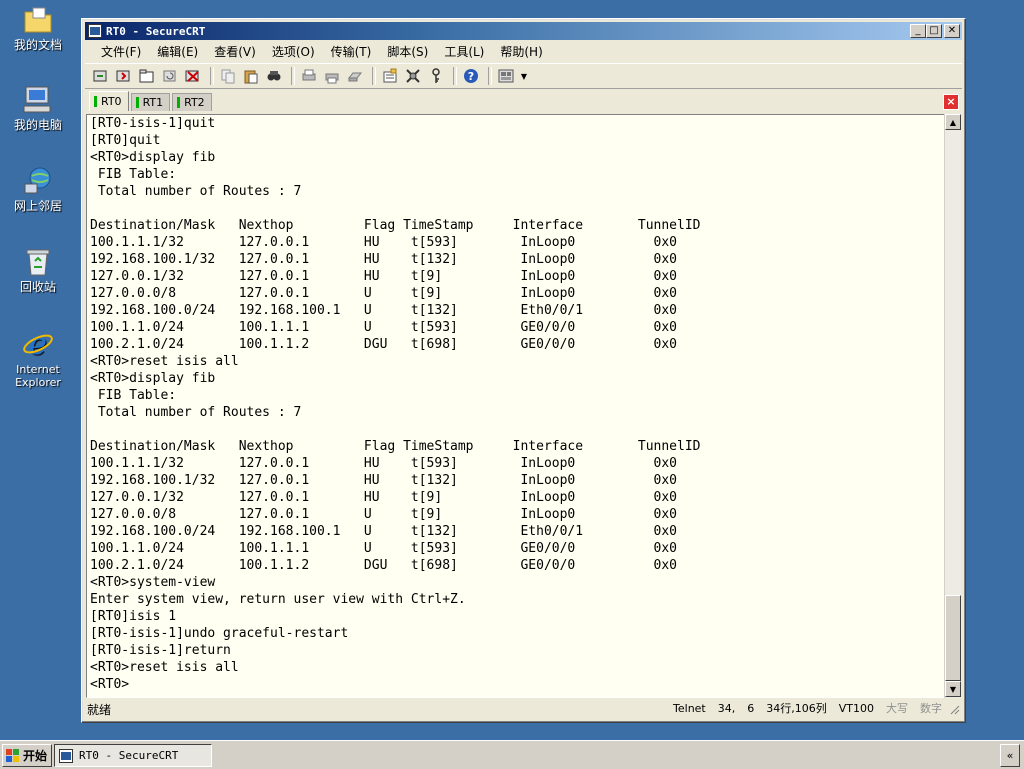 The image size is (1024, 769). I want to click on scroll-down-button: ▼, so click(953, 689).